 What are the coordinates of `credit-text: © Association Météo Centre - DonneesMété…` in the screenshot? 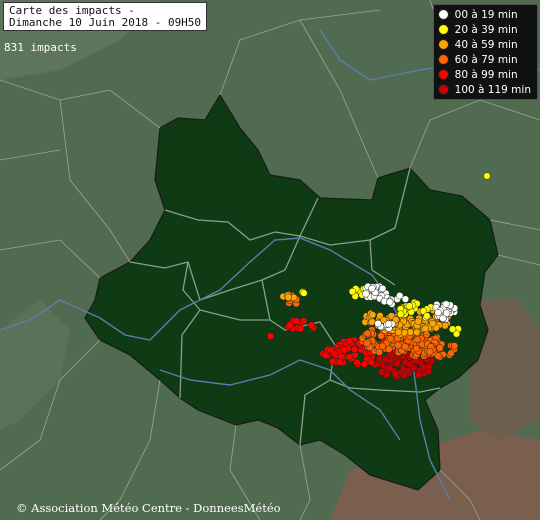 It's located at (148, 508).